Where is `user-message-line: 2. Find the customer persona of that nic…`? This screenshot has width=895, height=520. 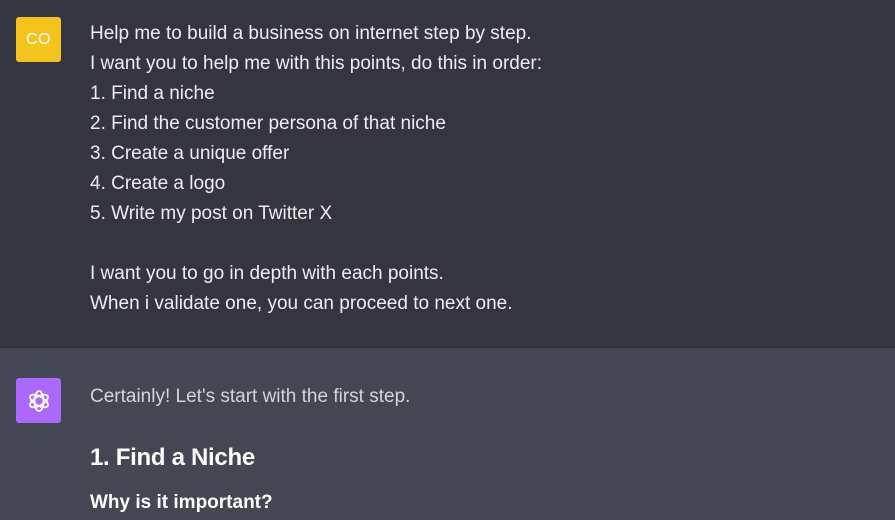 user-message-line: 2. Find the customer persona of that nic… is located at coordinates (268, 123).